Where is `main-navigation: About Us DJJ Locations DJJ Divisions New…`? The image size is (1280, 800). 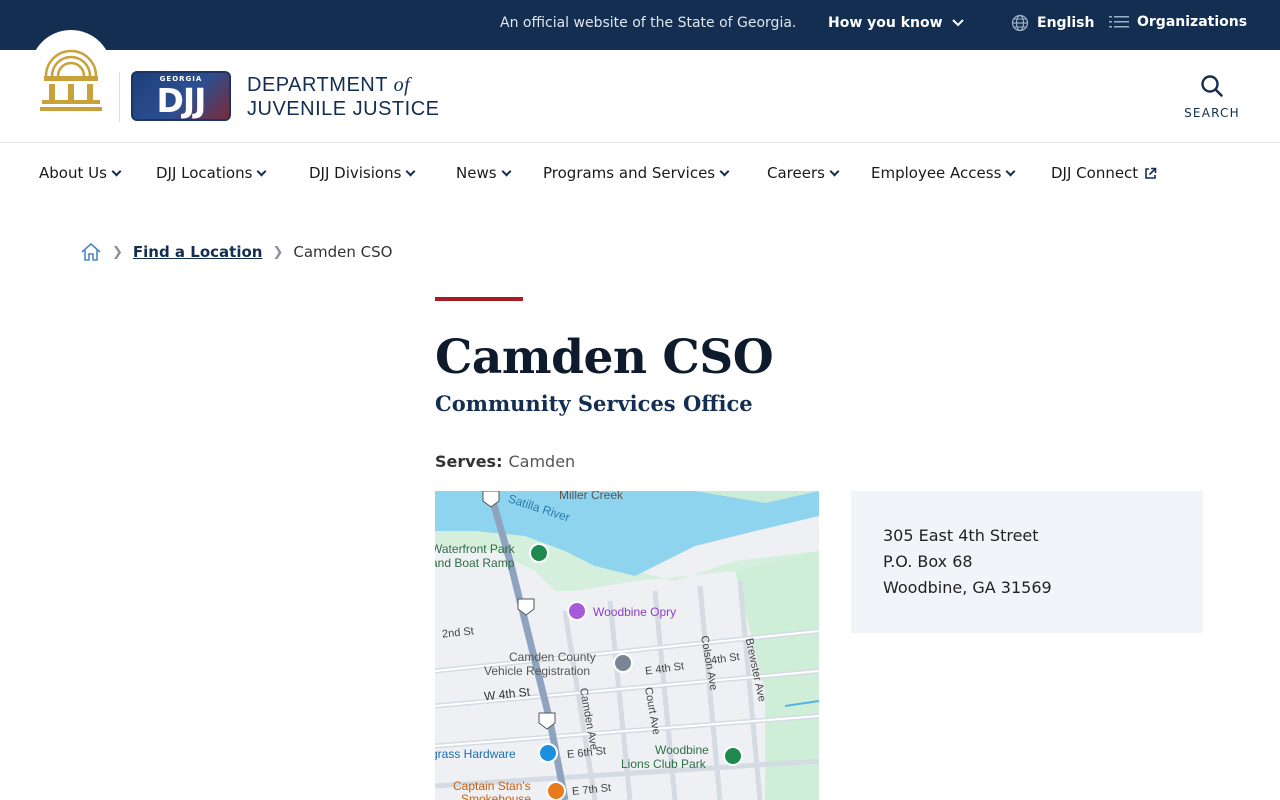
main-navigation: About Us DJJ Locations DJJ Divisions New… is located at coordinates (640, 174).